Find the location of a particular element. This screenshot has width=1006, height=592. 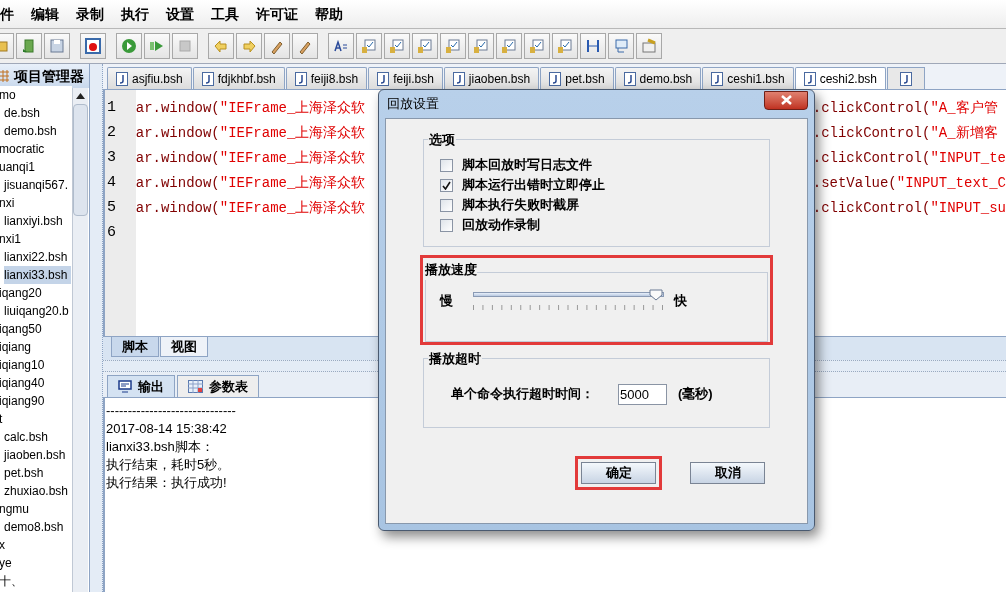

group-title: 播放超时 is located at coordinates (455, 359).